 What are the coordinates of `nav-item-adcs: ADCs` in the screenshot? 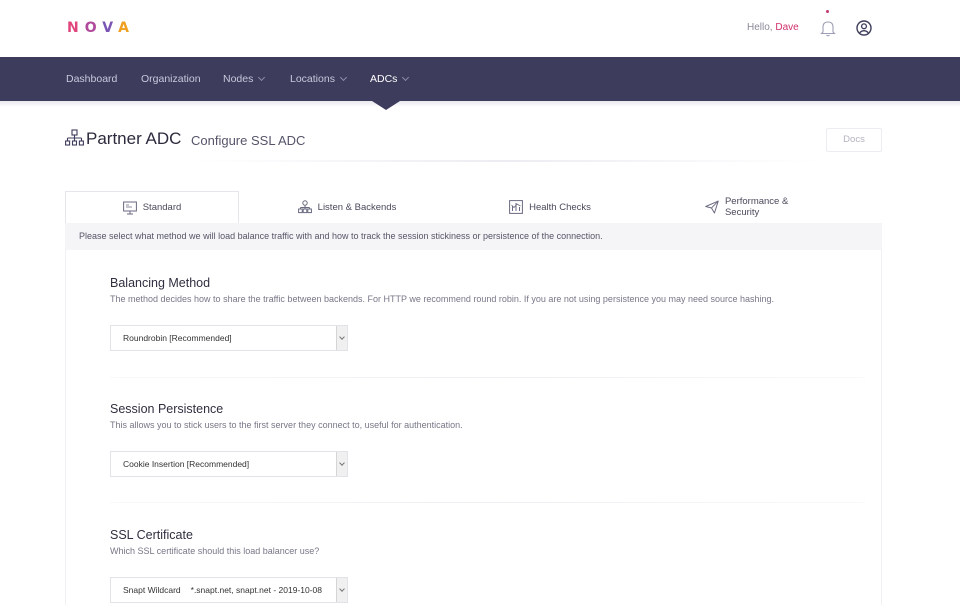 It's located at (390, 79).